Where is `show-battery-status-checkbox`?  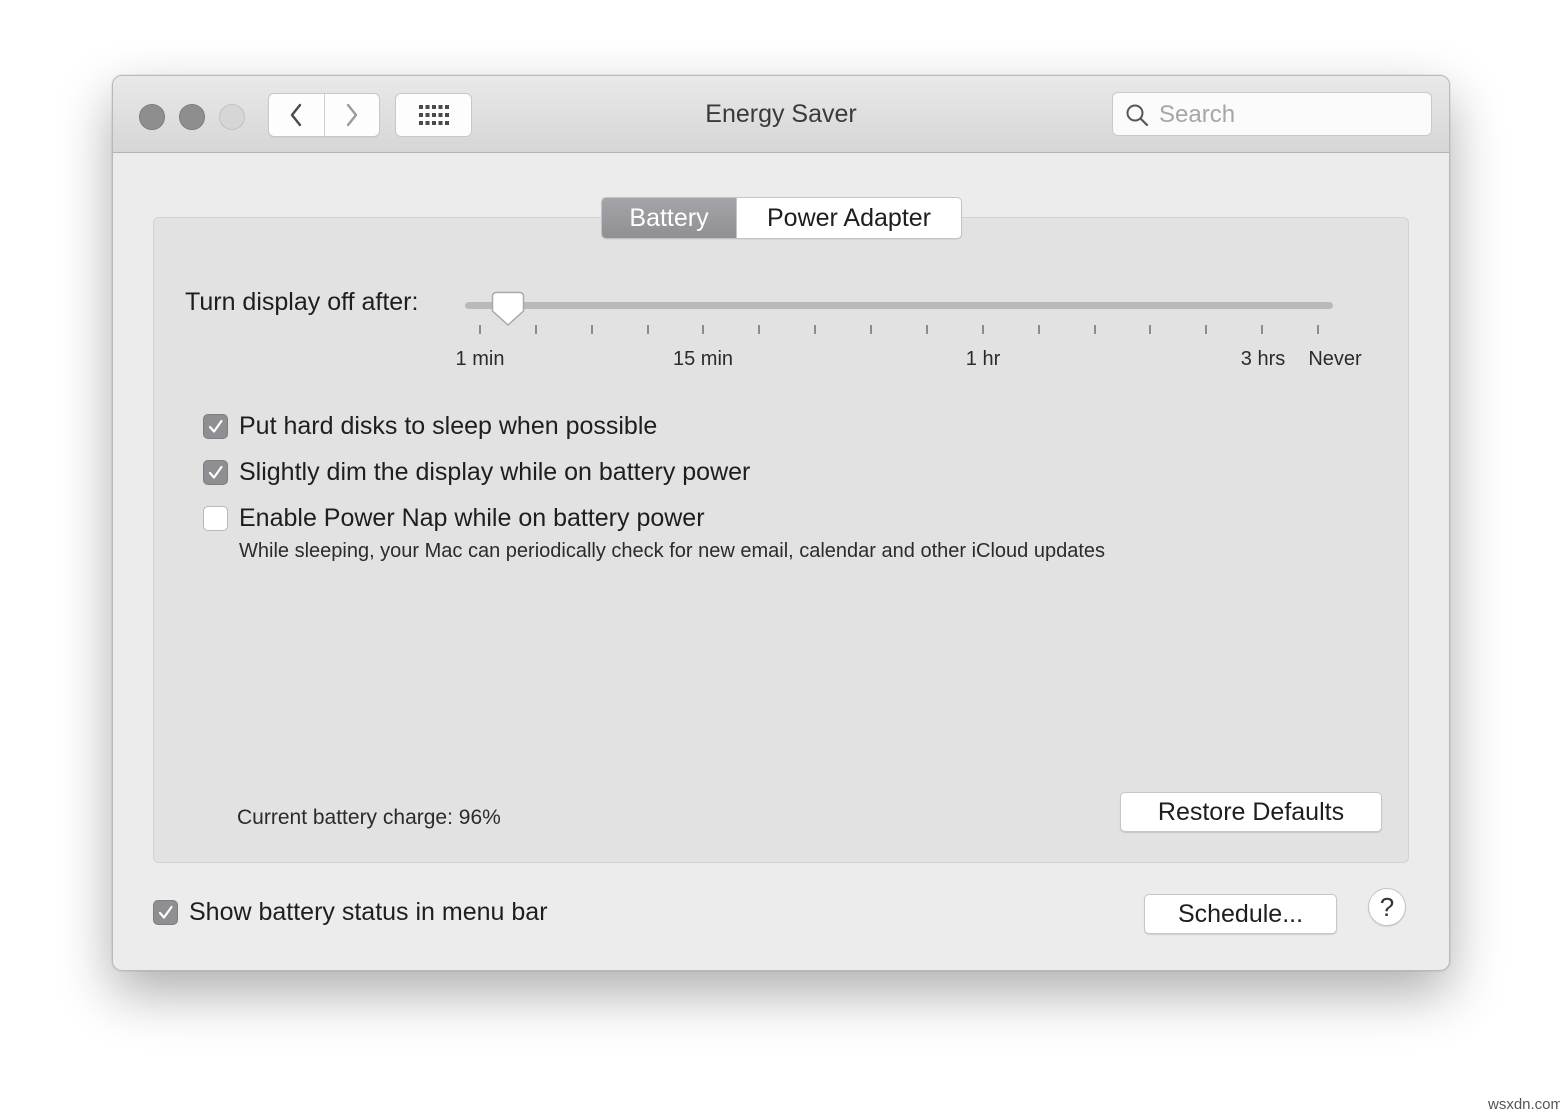
show-battery-status-checkbox is located at coordinates (165, 912).